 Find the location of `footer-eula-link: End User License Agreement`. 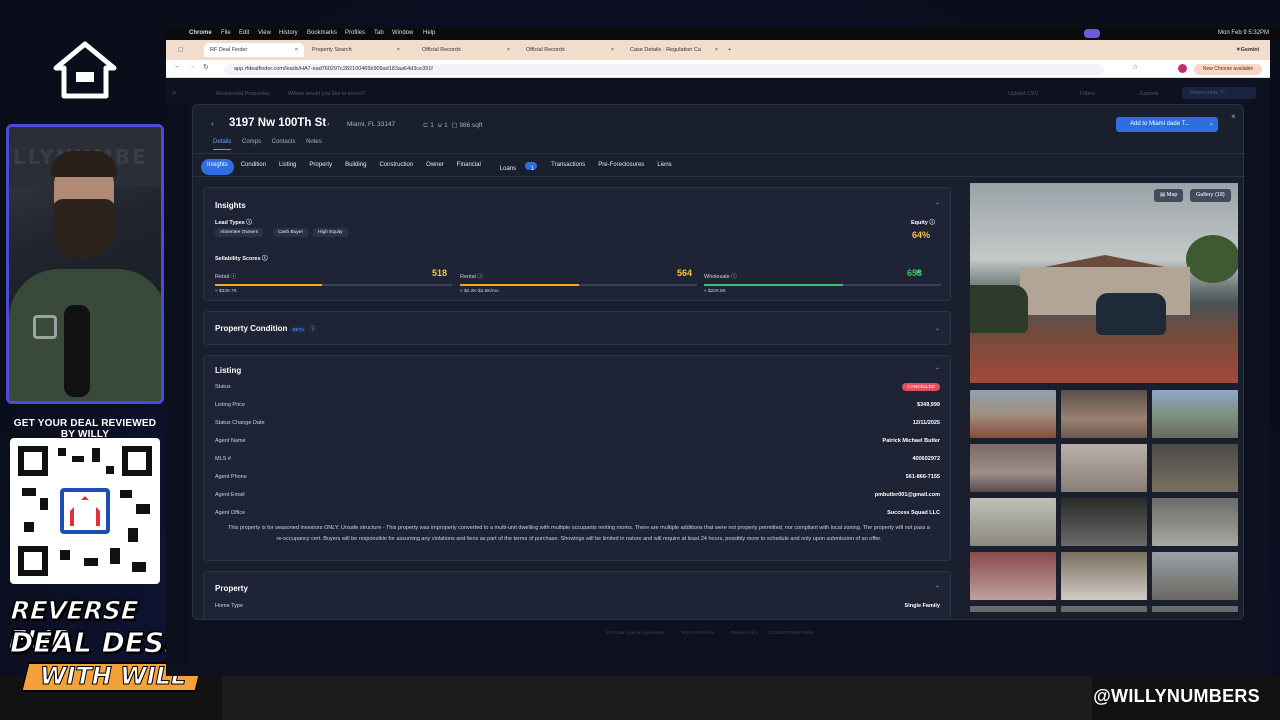

footer-eula-link: End User License Agreement is located at coordinates (635, 632).